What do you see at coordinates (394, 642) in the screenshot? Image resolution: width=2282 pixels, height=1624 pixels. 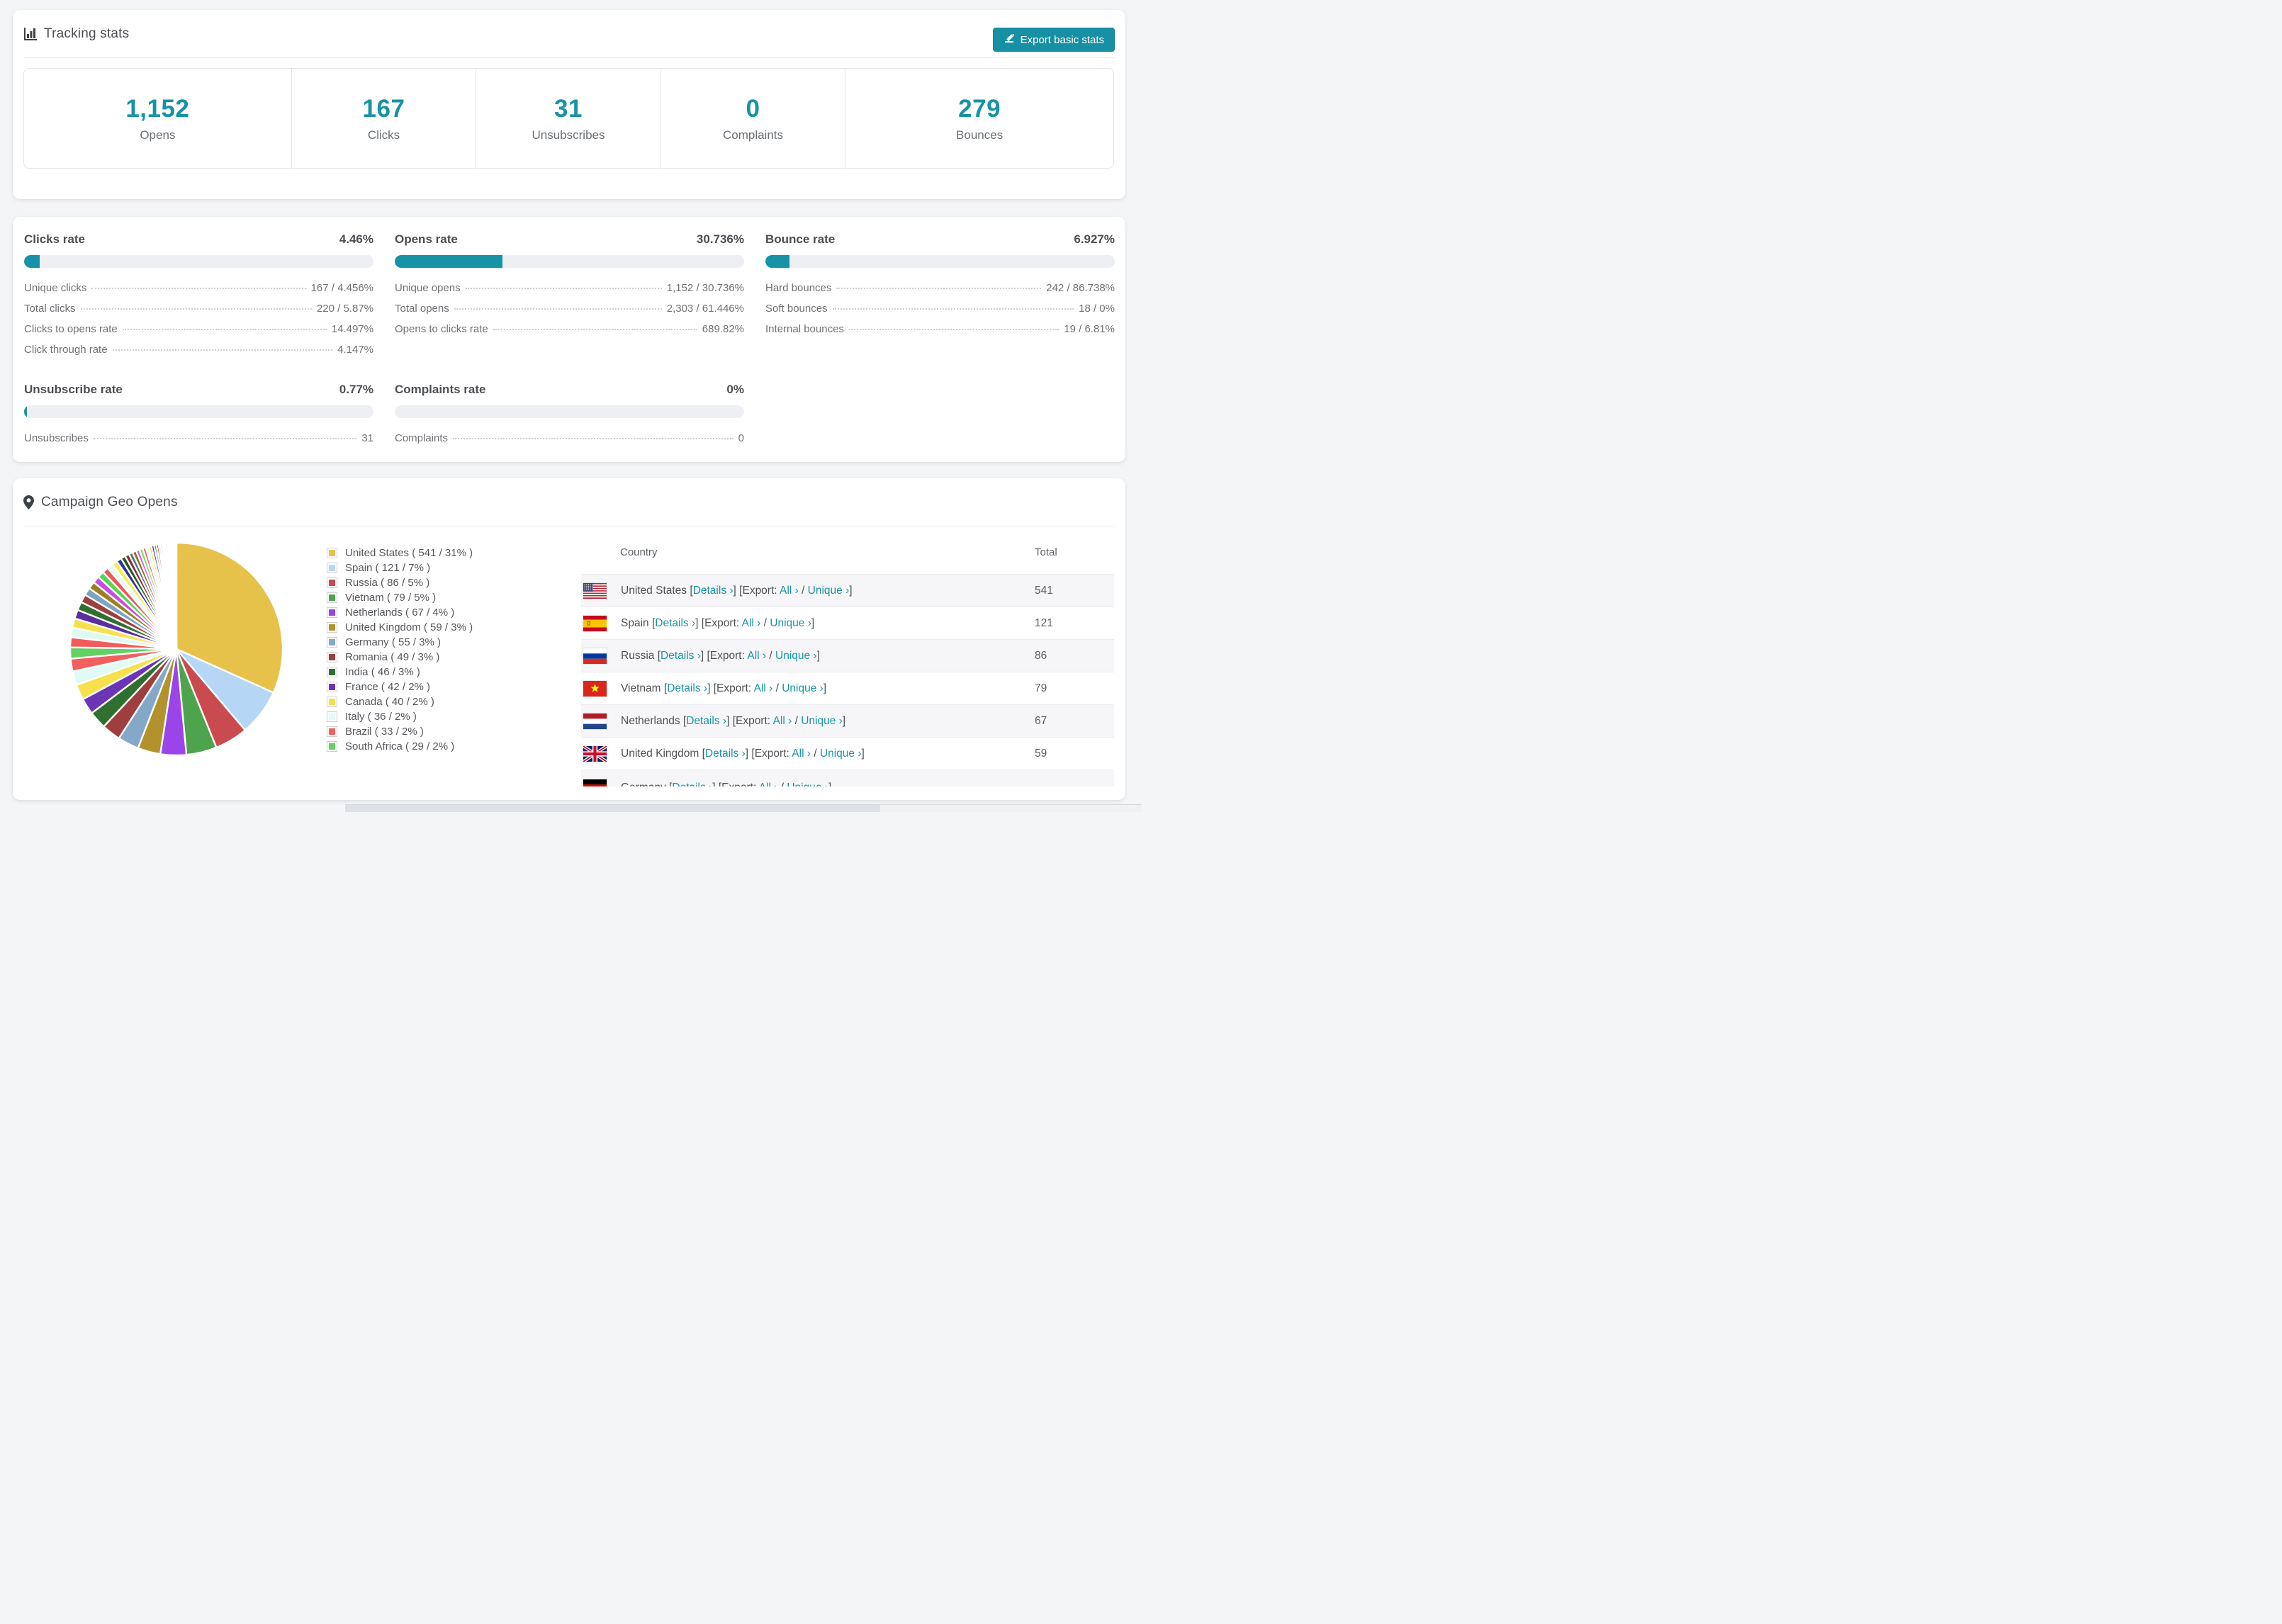 I see `legend-label: Germany ( 55 / 3% )` at bounding box center [394, 642].